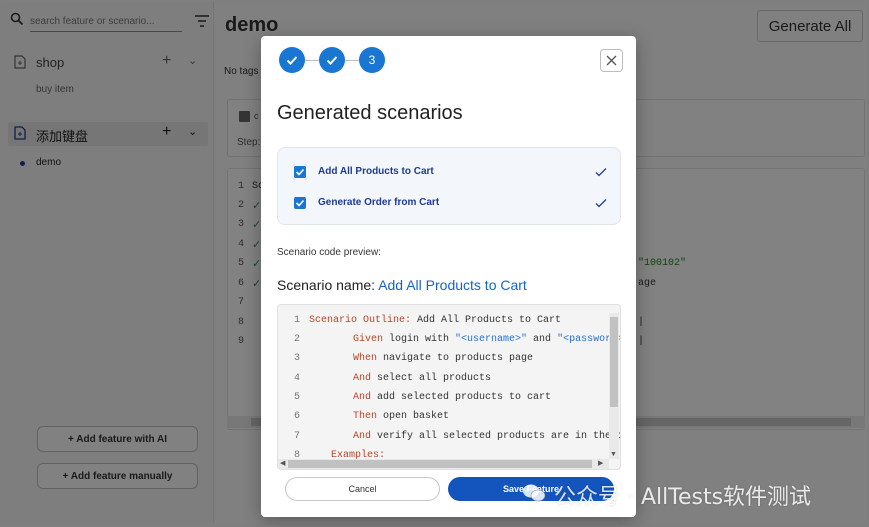  Describe the element at coordinates (362, 489) in the screenshot. I see `cancel-button: Cancel` at that location.